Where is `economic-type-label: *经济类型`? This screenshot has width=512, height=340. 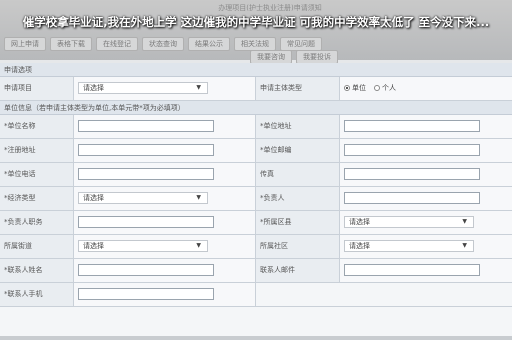
economic-type-label: *经济类型 is located at coordinates (37, 198).